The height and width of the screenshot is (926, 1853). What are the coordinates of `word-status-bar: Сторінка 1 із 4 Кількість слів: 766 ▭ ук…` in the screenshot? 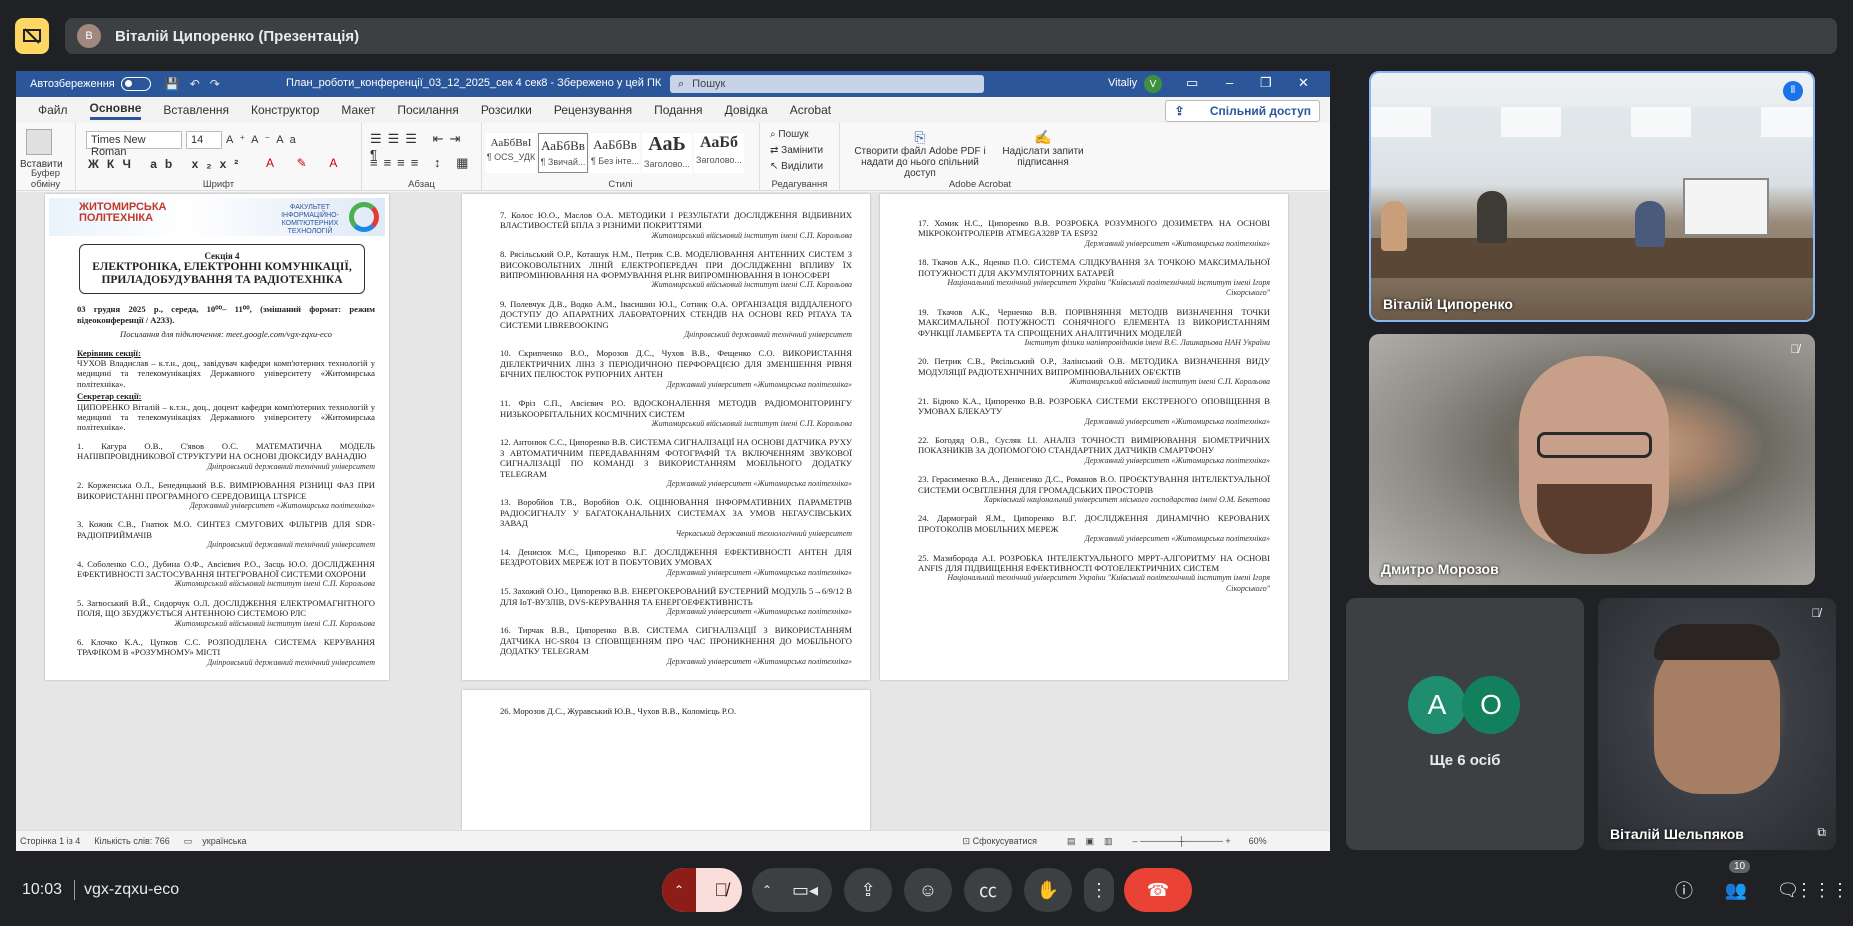 It's located at (673, 840).